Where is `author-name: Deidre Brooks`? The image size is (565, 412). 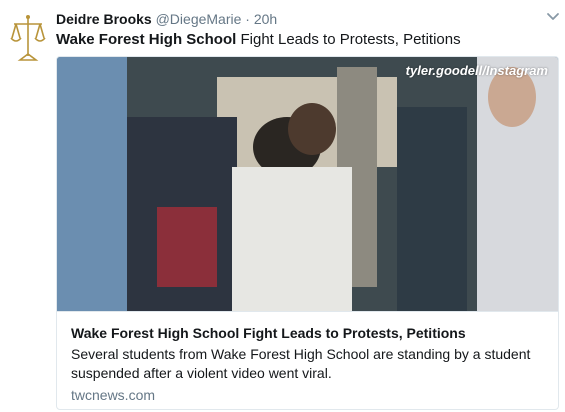
author-name: Deidre Brooks is located at coordinates (104, 19).